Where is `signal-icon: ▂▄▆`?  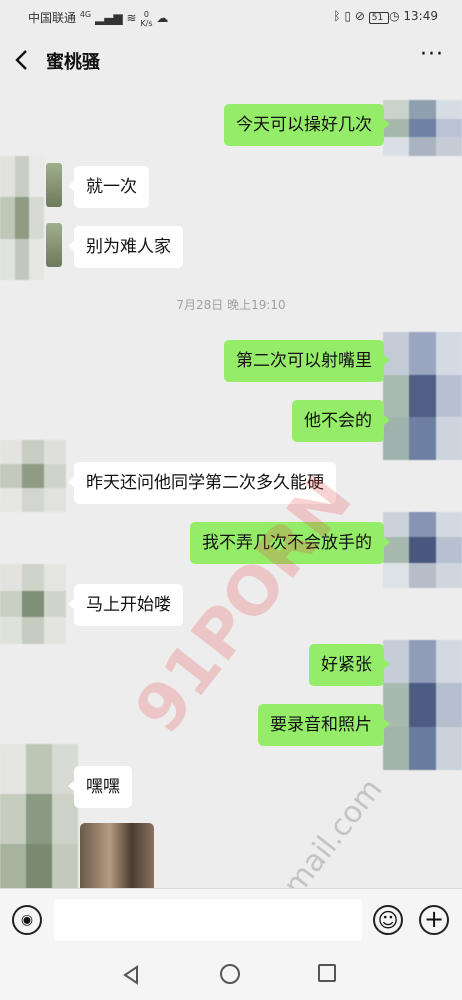
signal-icon: ▂▄▆ is located at coordinates (108, 18).